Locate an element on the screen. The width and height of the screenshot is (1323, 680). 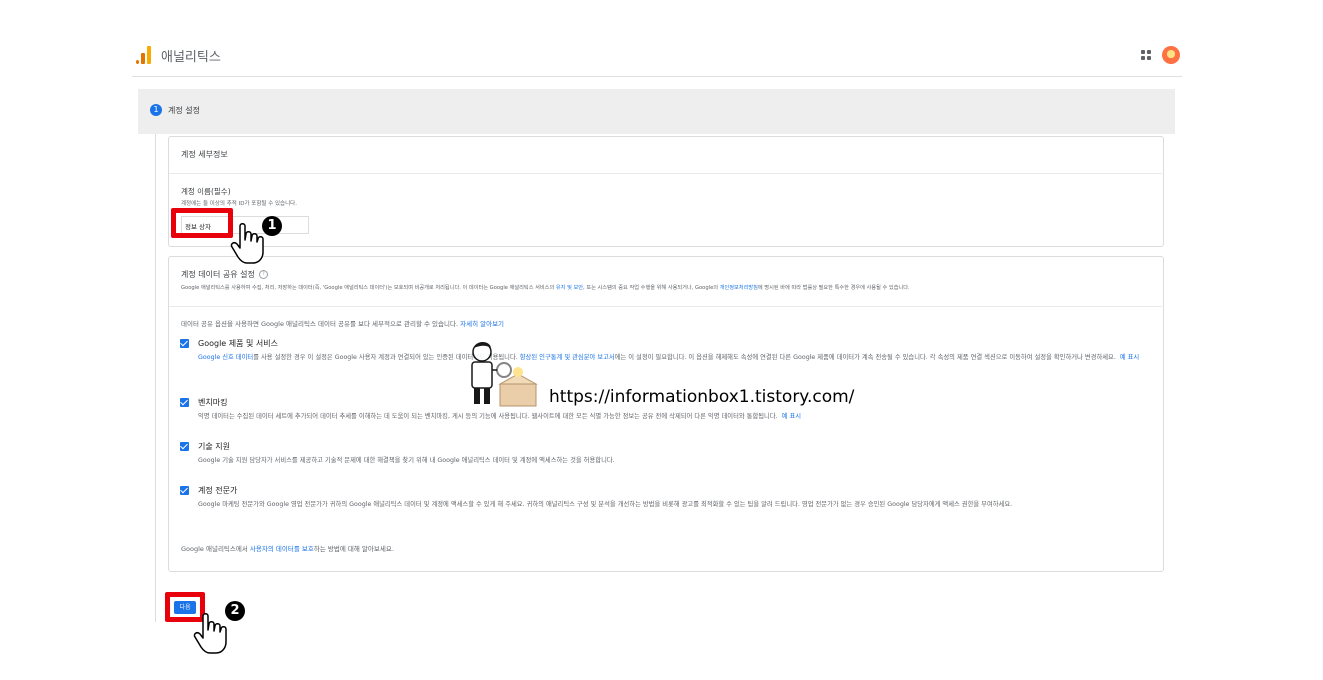
avatar is located at coordinates (1171, 55).